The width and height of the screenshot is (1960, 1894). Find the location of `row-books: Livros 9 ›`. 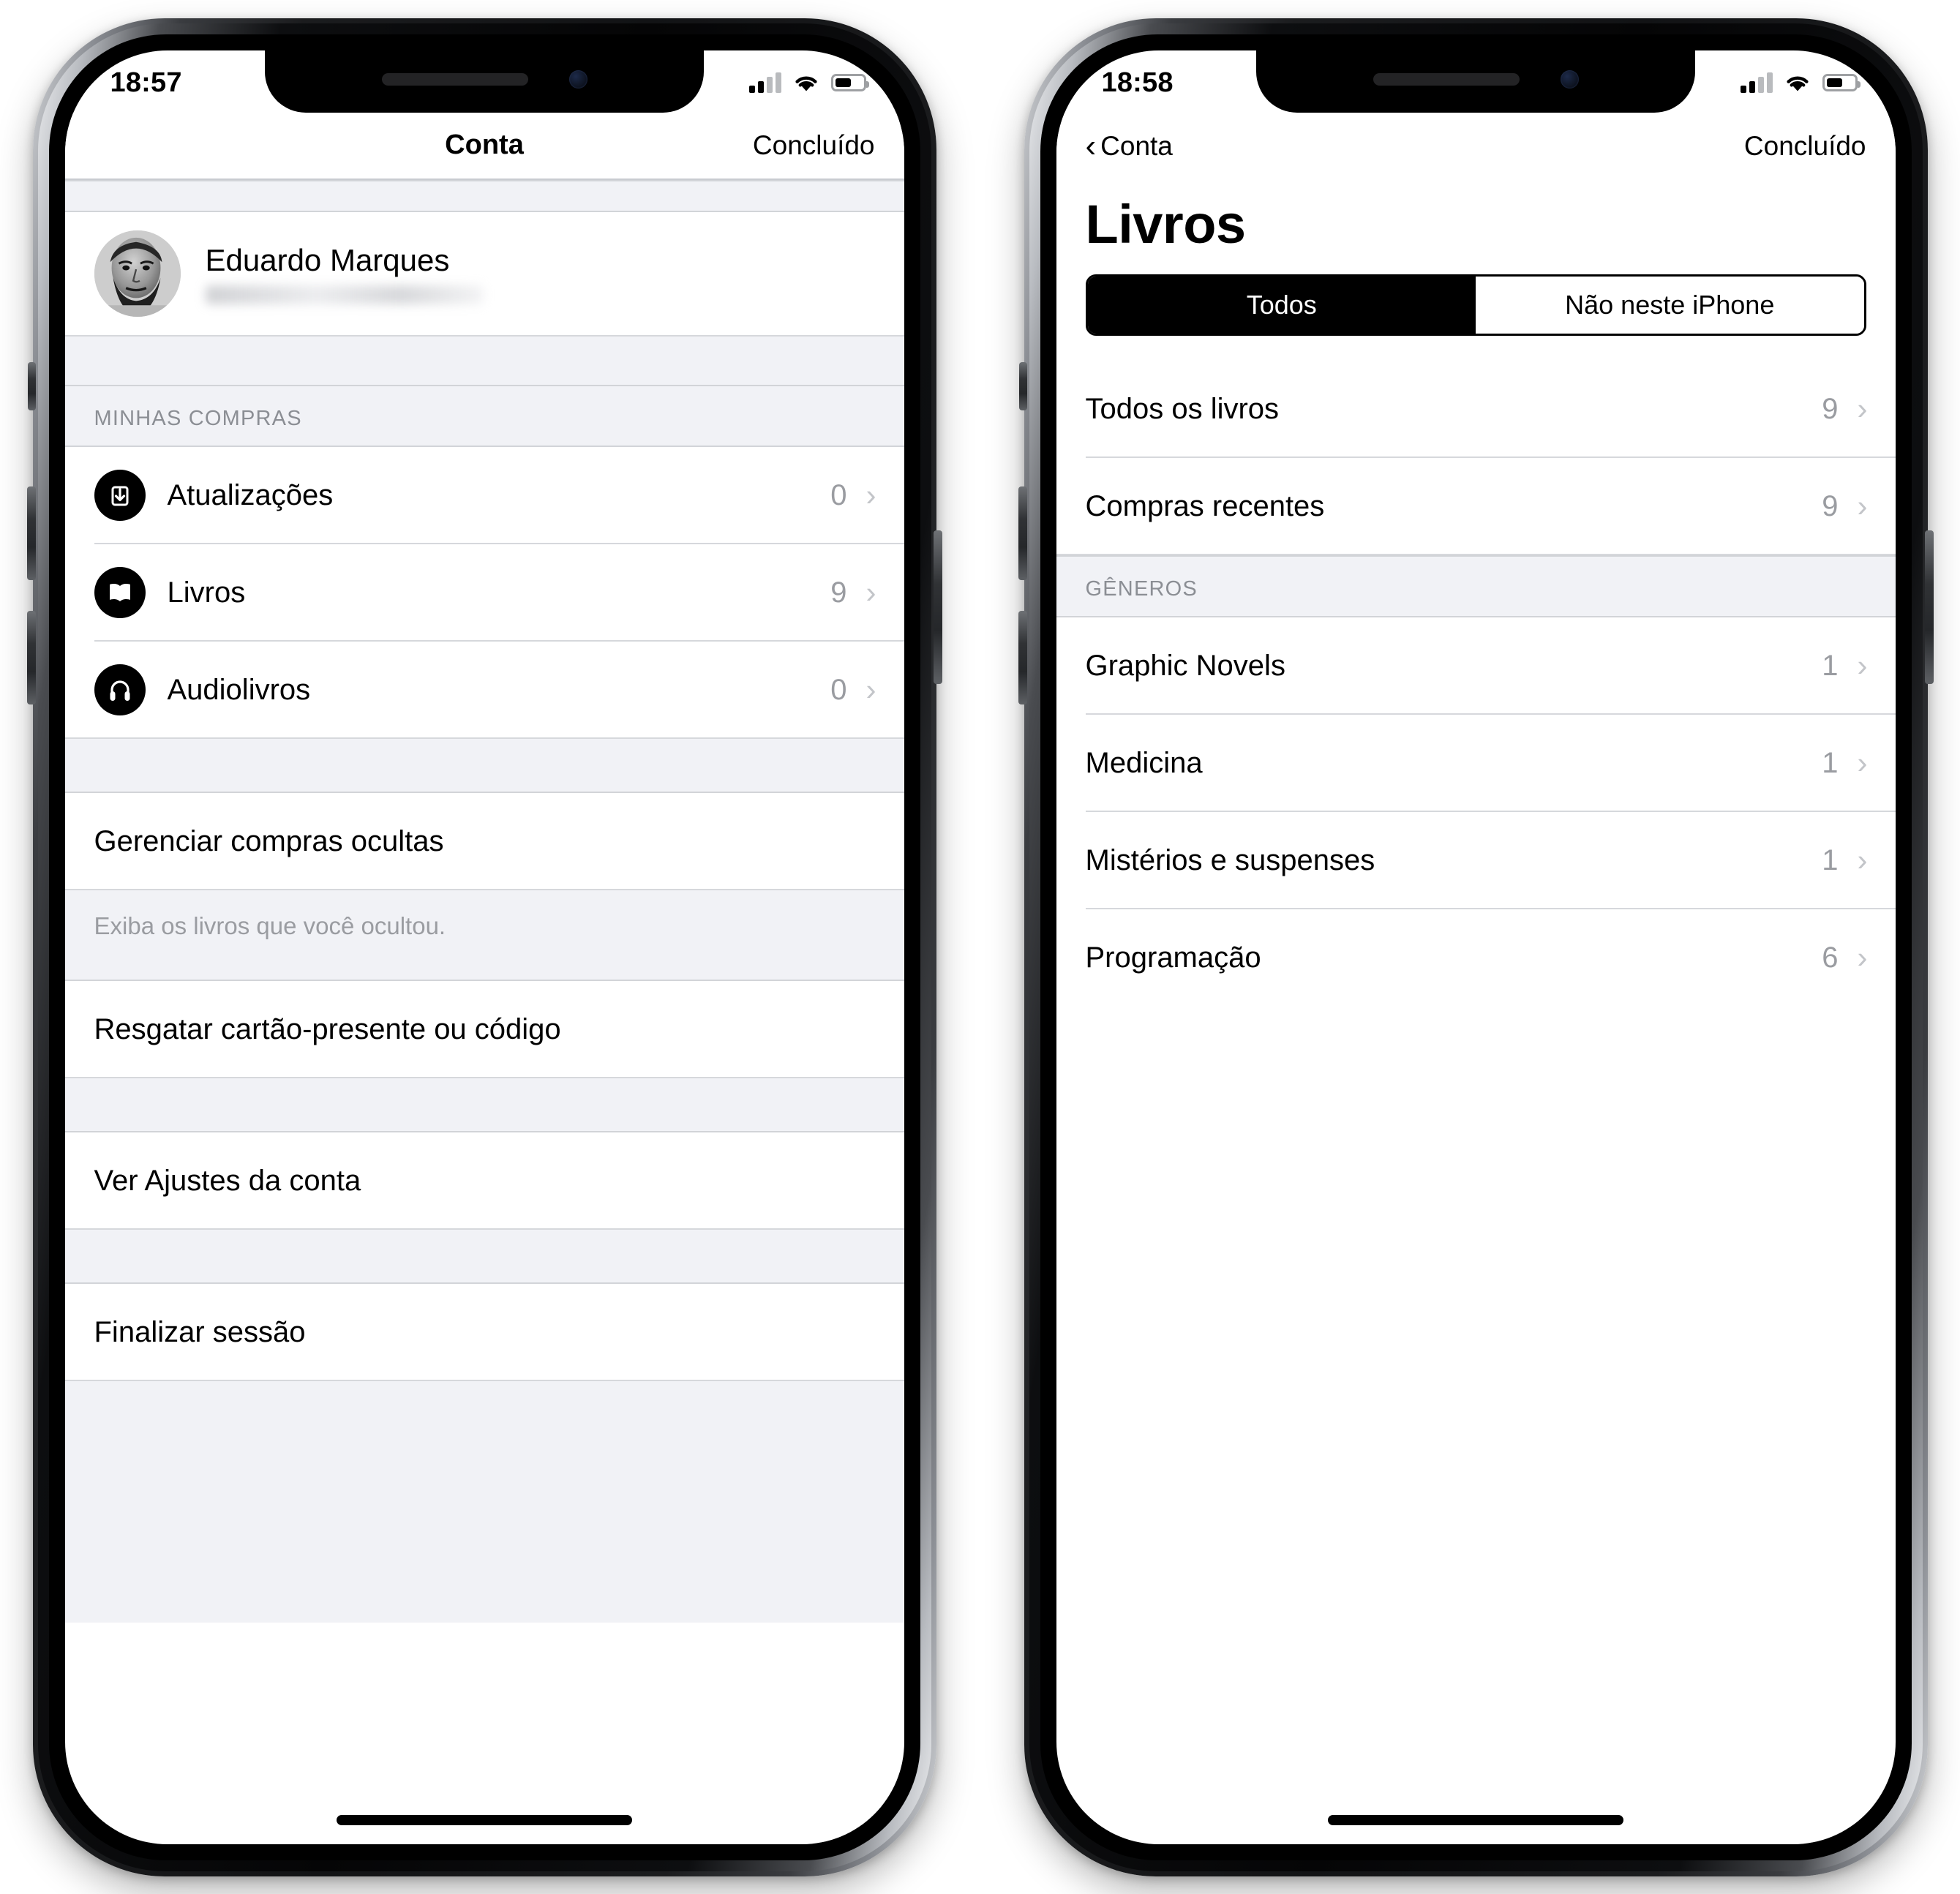

row-books: Livros 9 › is located at coordinates (484, 593).